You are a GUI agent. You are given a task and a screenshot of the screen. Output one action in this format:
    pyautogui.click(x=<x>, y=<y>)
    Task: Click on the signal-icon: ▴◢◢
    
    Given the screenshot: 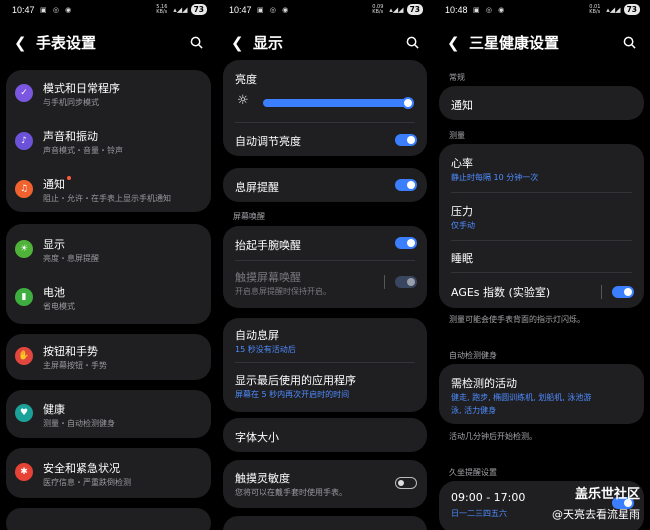 What is the action you would take?
    pyautogui.click(x=180, y=9)
    